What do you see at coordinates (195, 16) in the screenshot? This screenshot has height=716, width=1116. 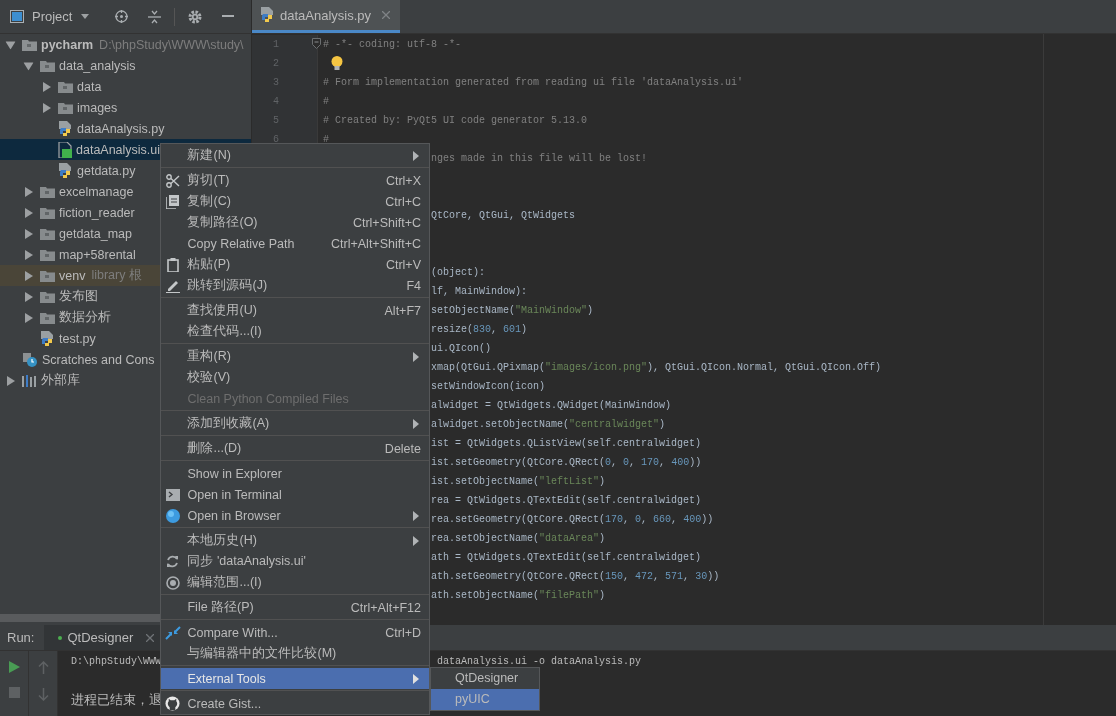 I see `settings-icon` at bounding box center [195, 16].